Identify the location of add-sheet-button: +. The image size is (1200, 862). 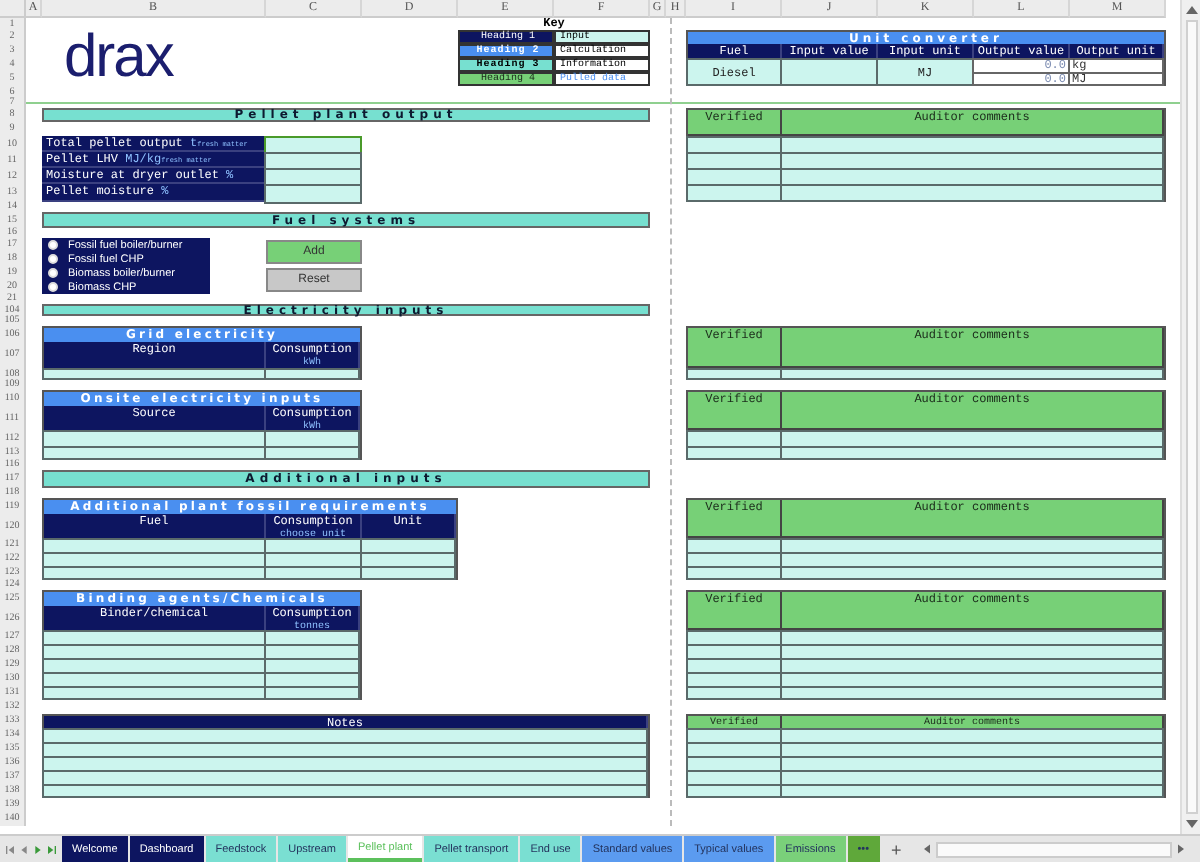
(896, 849).